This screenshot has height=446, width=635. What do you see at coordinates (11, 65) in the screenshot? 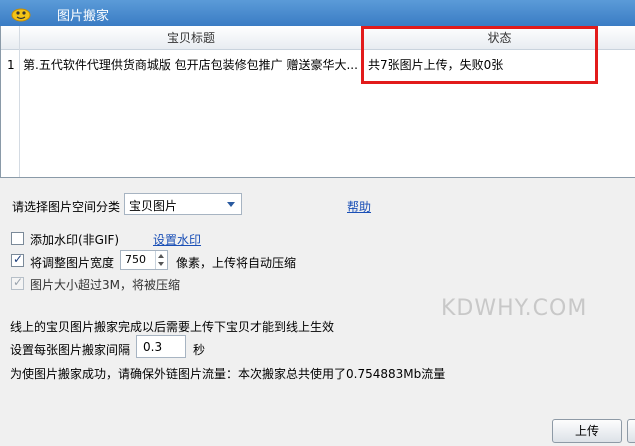
I see `row-index: 1` at bounding box center [11, 65].